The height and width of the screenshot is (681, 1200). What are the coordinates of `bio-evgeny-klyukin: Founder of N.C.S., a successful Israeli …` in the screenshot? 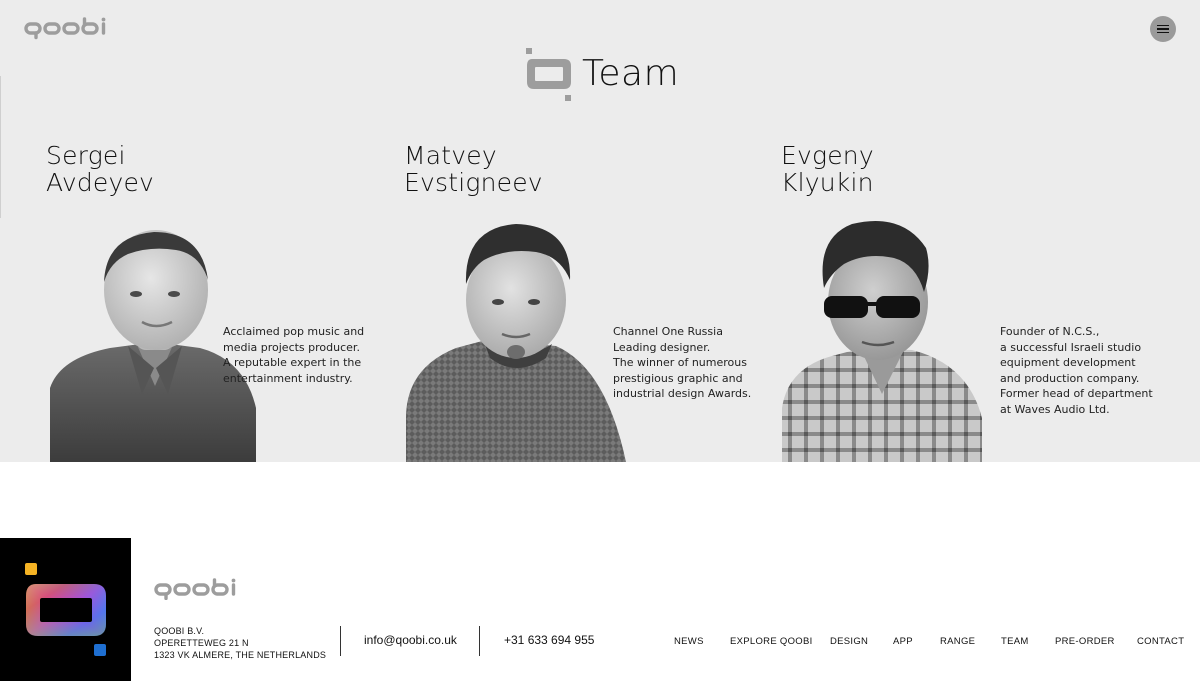 It's located at (1076, 370).